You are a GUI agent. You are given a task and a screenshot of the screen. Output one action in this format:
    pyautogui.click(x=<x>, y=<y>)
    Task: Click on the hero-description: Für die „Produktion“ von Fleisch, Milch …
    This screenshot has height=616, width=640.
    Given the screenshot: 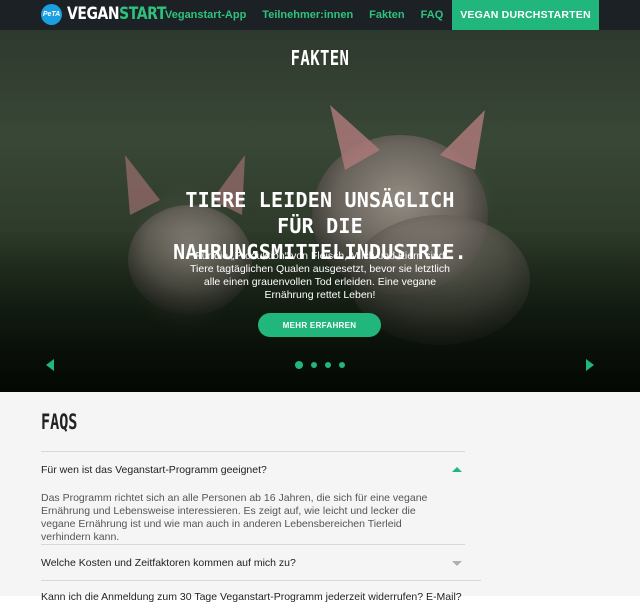 What is the action you would take?
    pyautogui.click(x=320, y=275)
    